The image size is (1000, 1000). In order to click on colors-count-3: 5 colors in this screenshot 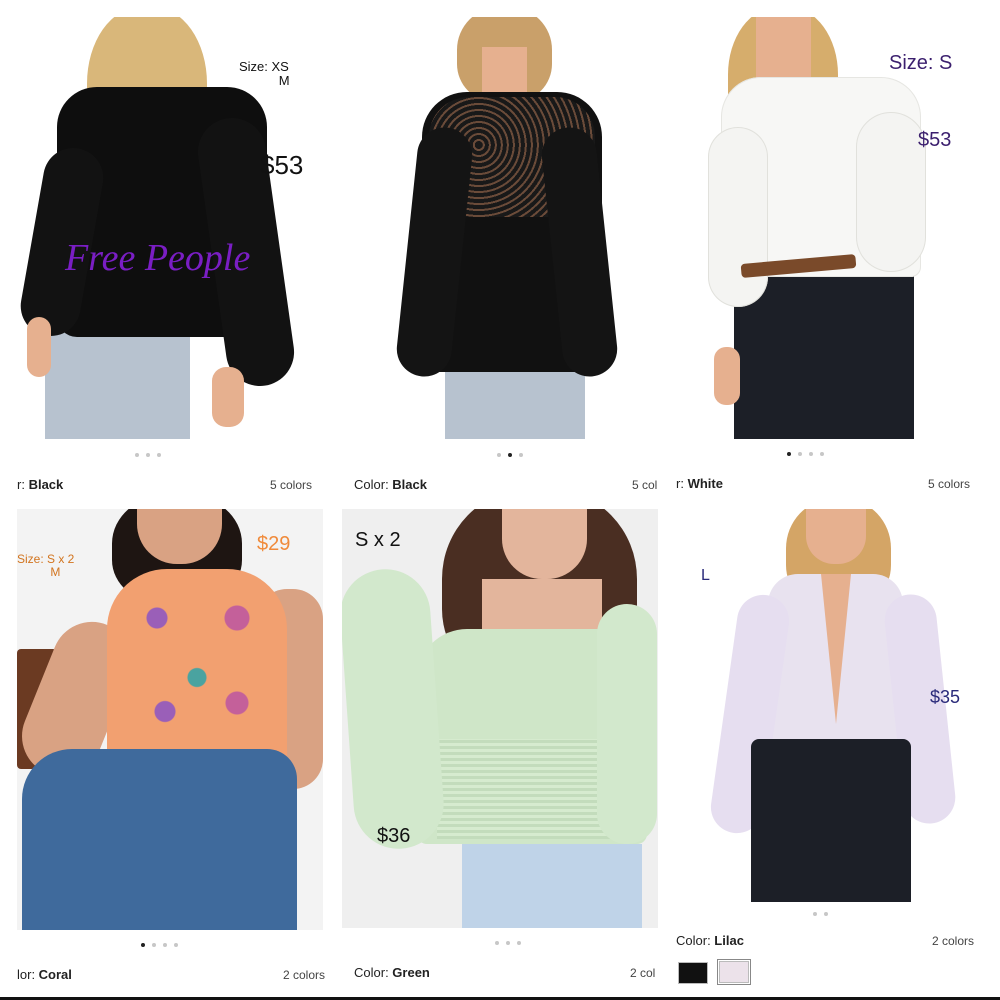, I will do `click(949, 484)`.